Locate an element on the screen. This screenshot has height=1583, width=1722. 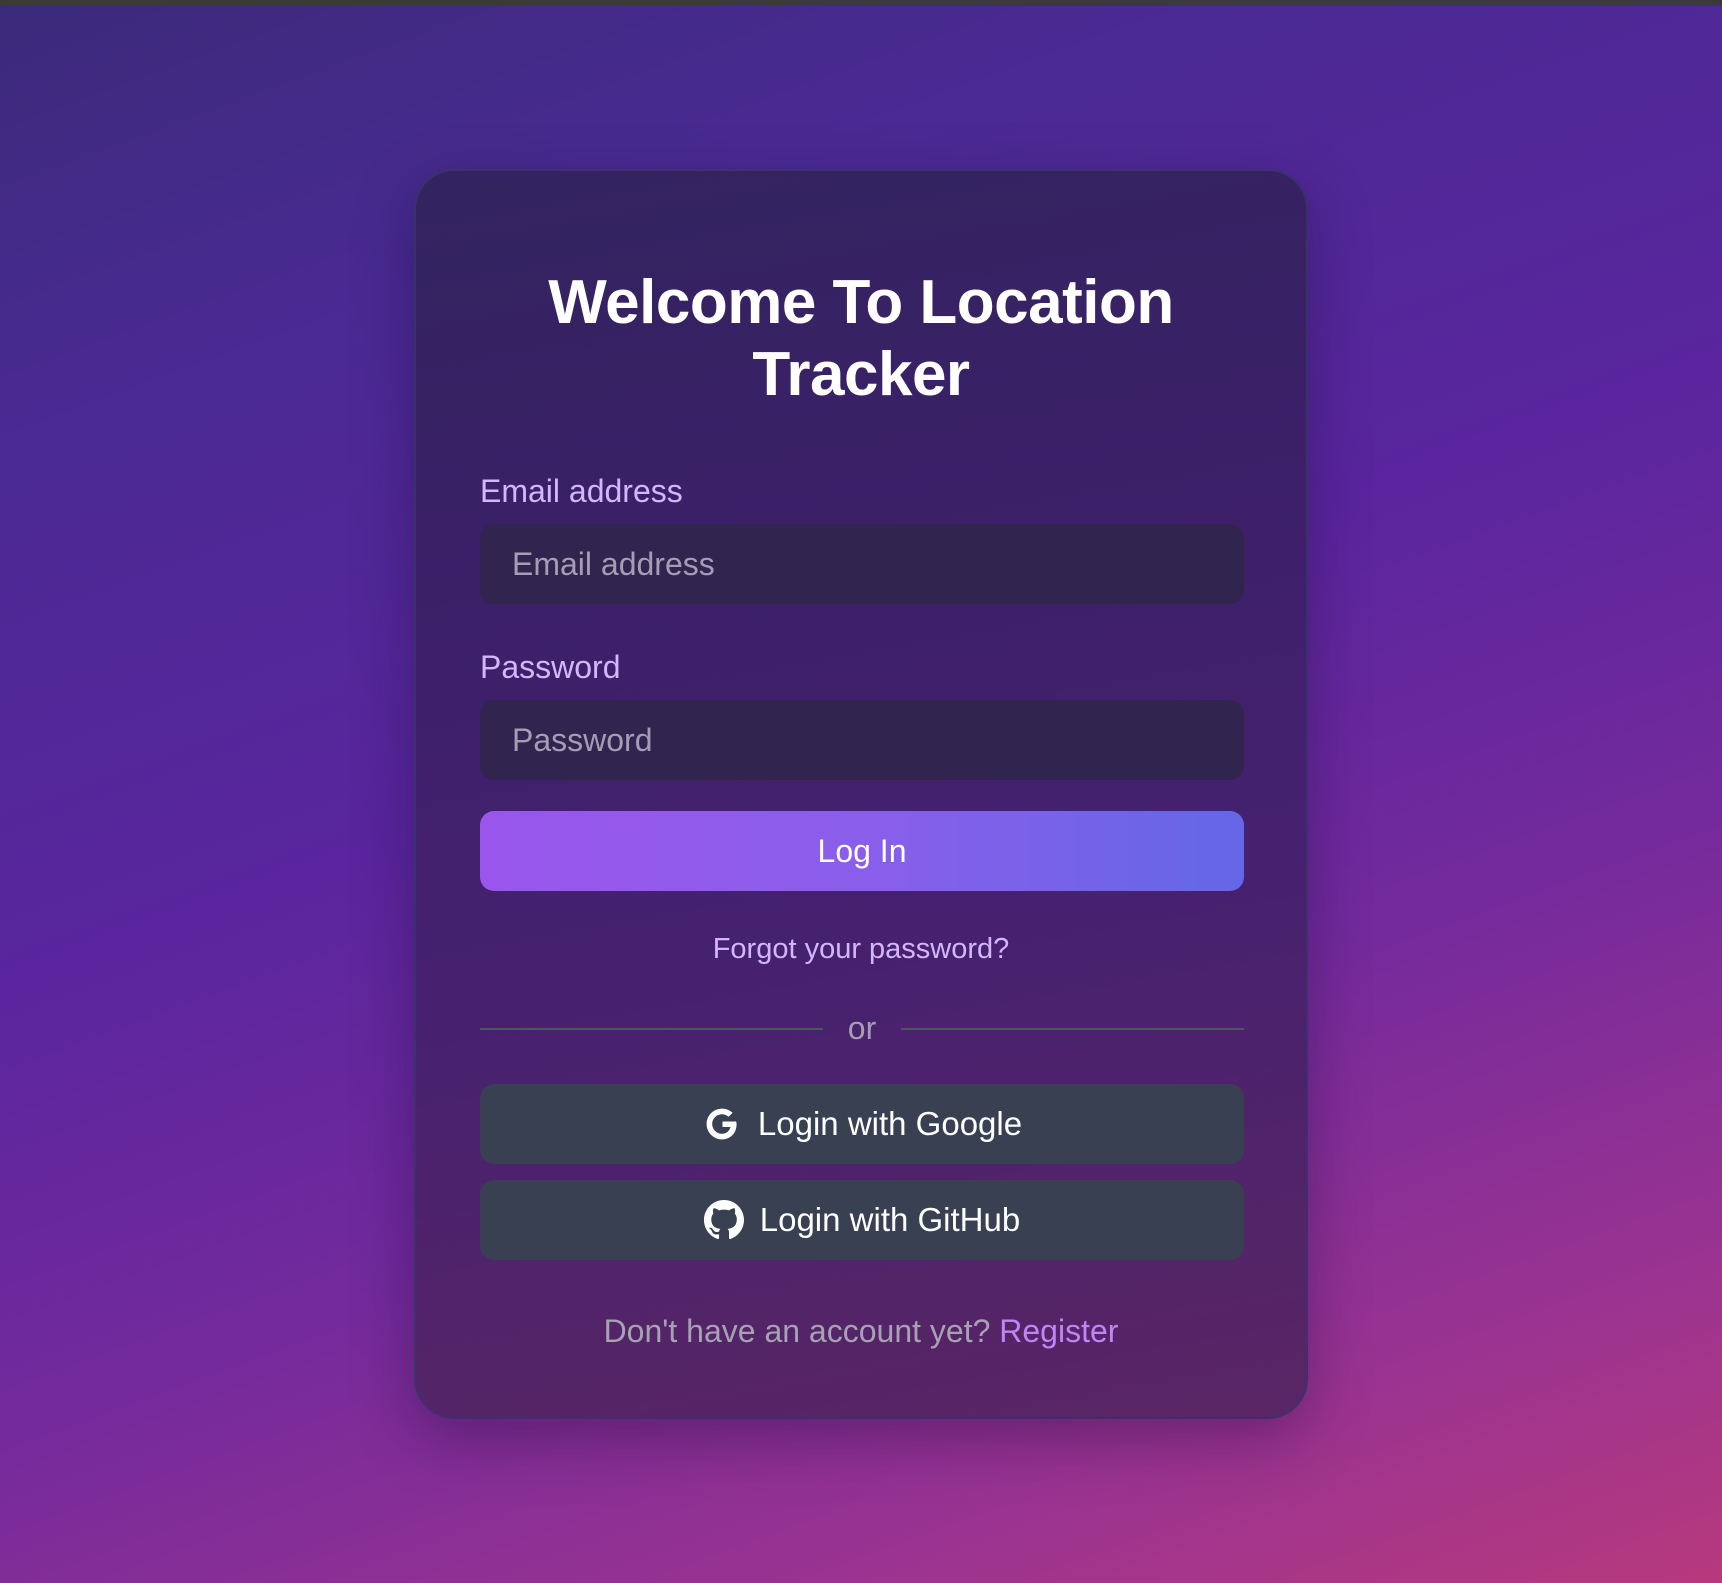
google-login-label: Login with Google is located at coordinates (890, 1123).